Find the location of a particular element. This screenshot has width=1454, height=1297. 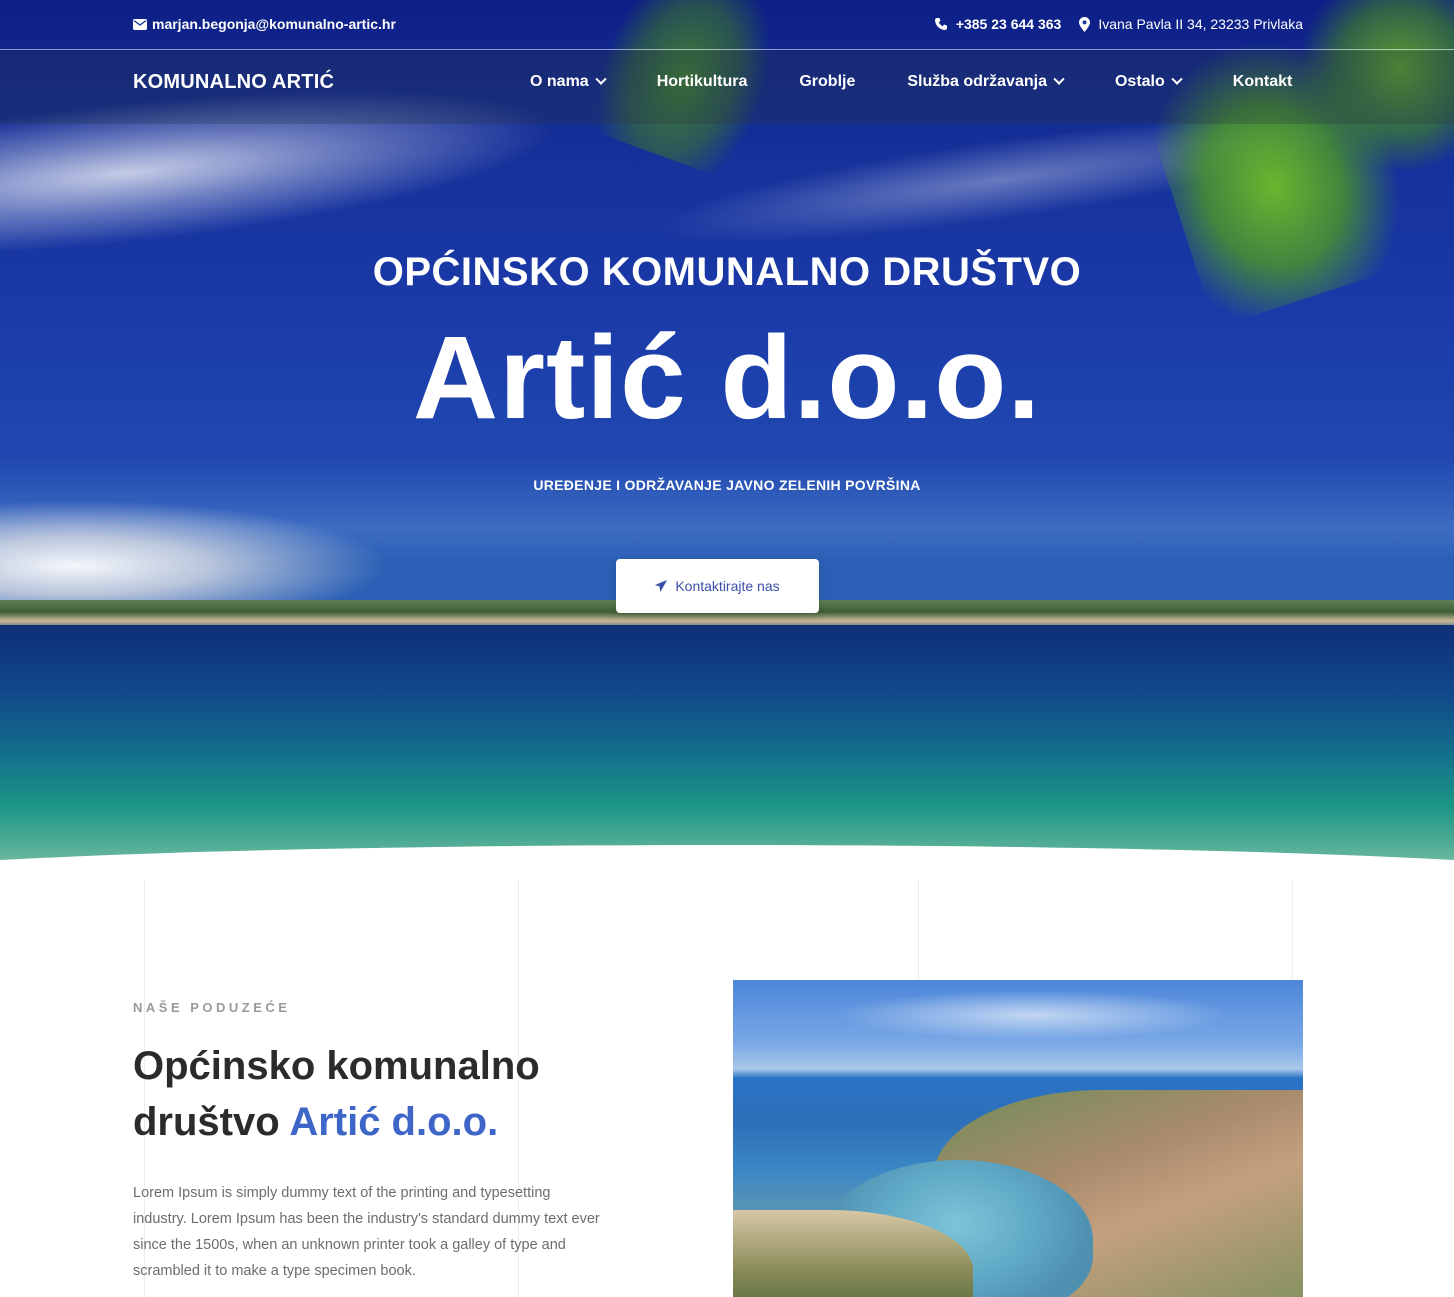

nav-item-sluzba-odrzavanja: Služba održavanja is located at coordinates (986, 82).